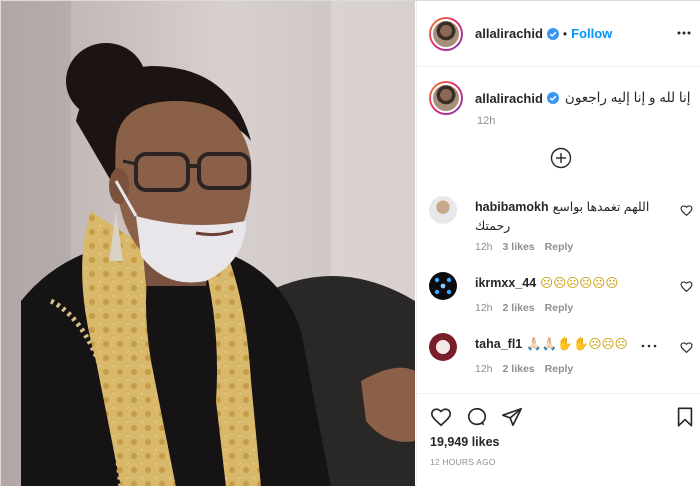  What do you see at coordinates (558, 439) in the screenshot?
I see `post-actions: 19,949 likes 12 HOURS AGO` at bounding box center [558, 439].